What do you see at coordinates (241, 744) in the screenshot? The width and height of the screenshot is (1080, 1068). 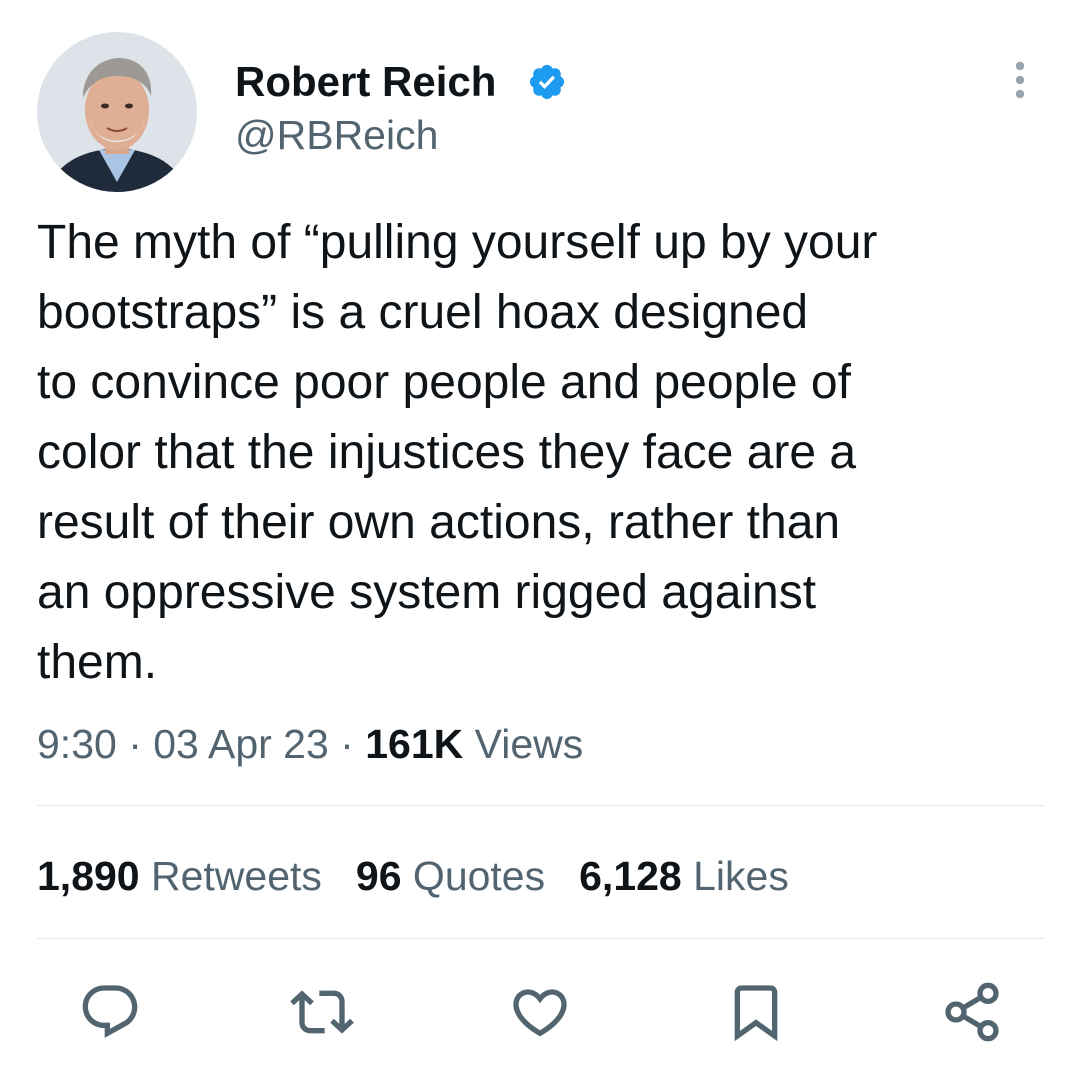 I see `tweet-date: 03 Apr 23` at bounding box center [241, 744].